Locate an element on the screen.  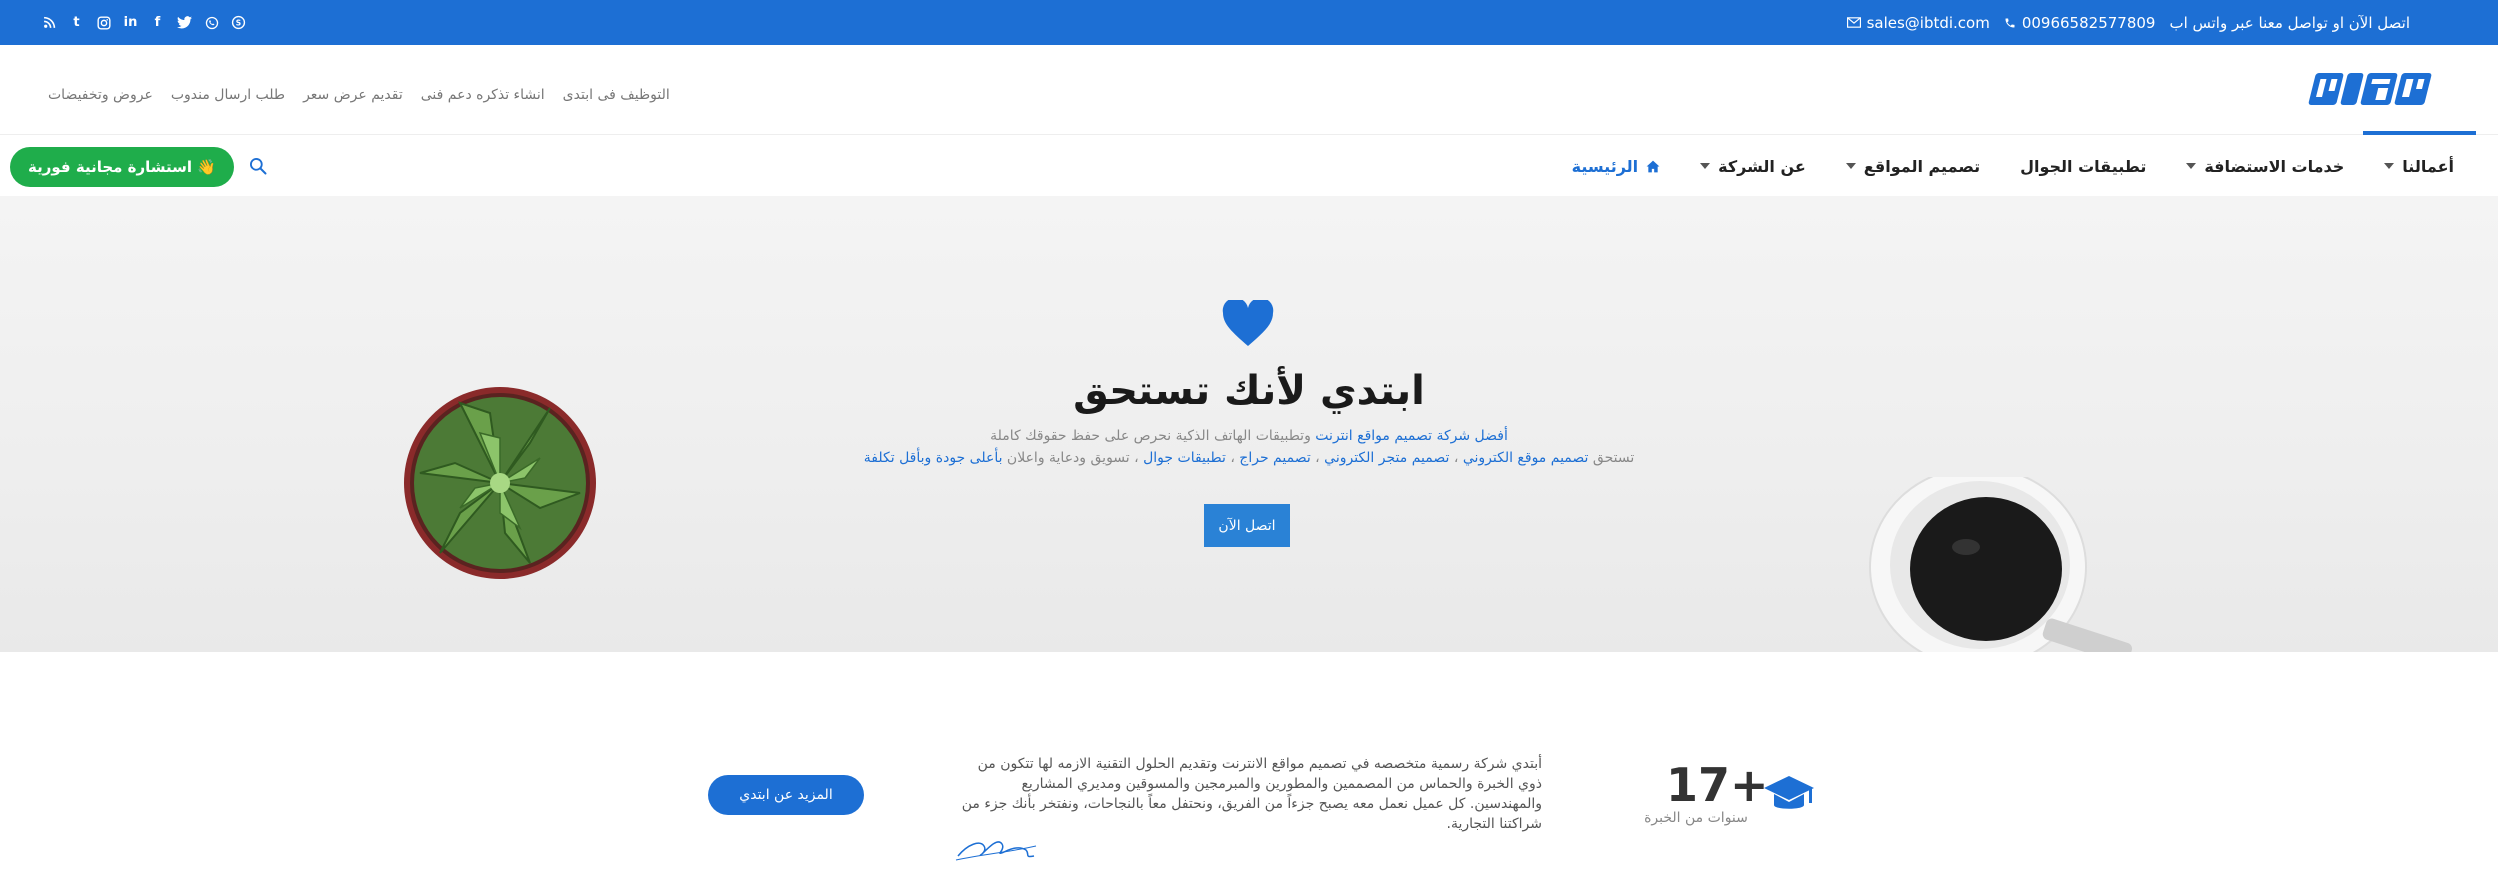
heart-icon is located at coordinates (1248, 323).